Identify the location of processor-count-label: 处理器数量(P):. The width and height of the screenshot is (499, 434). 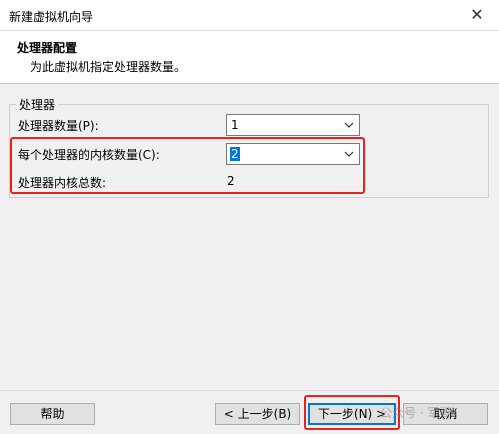
(58, 126).